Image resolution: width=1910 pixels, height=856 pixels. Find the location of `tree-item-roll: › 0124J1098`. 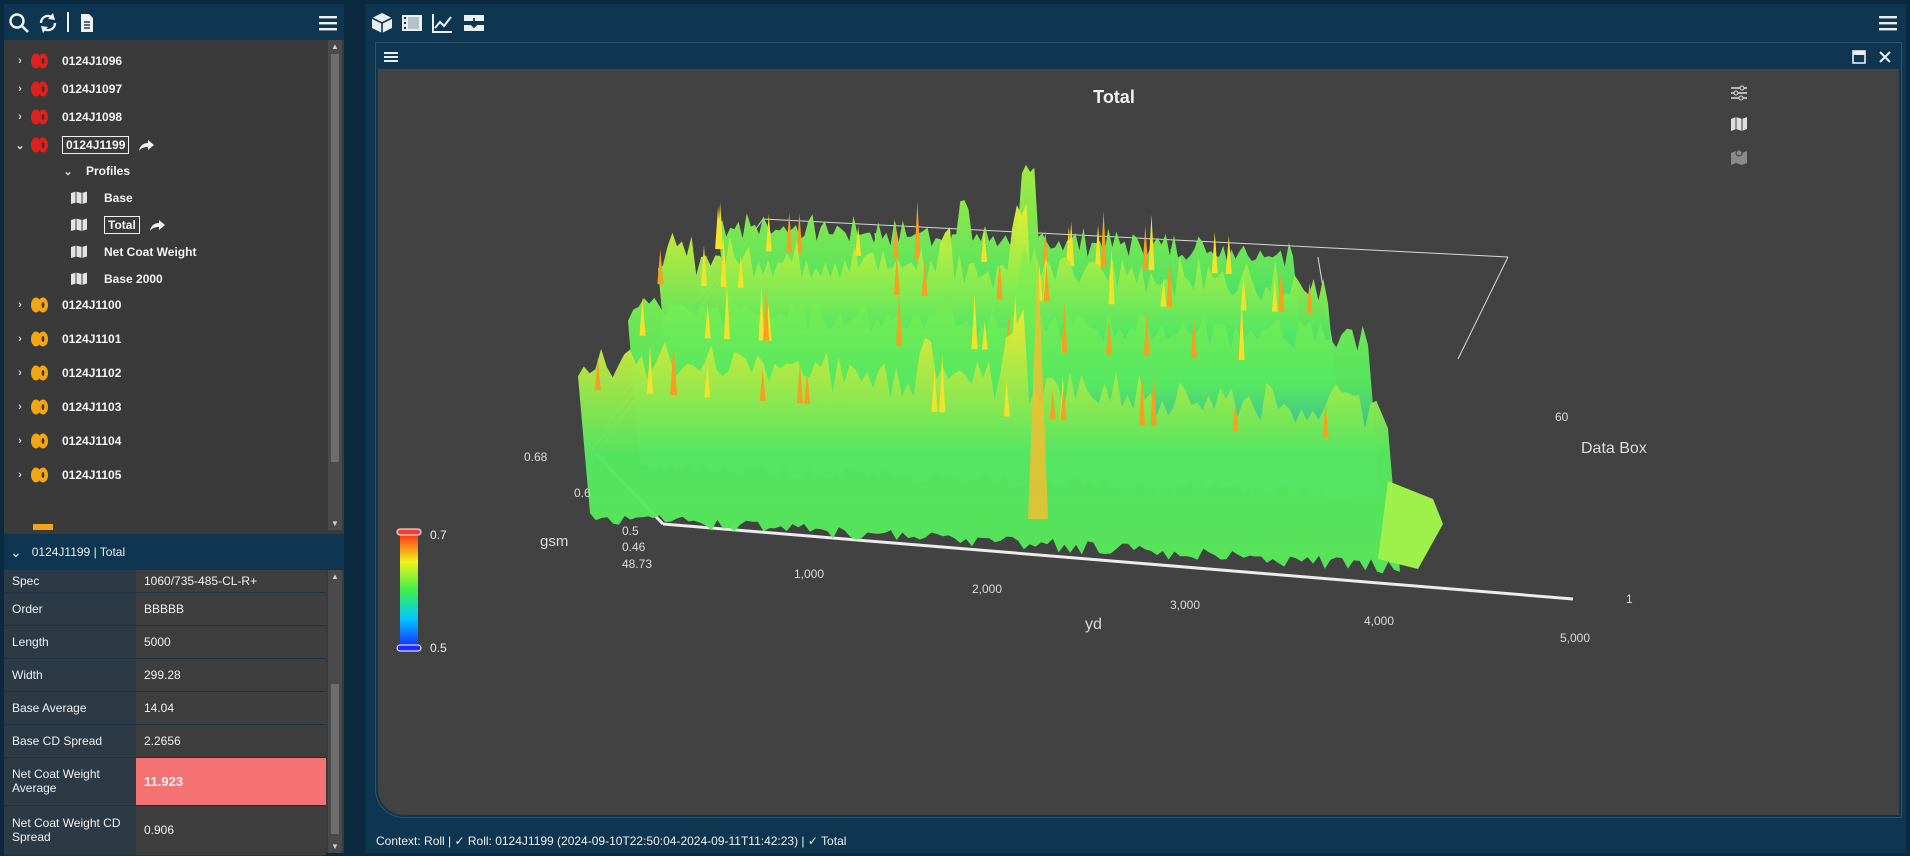

tree-item-roll: › 0124J1098 is located at coordinates (68, 117).